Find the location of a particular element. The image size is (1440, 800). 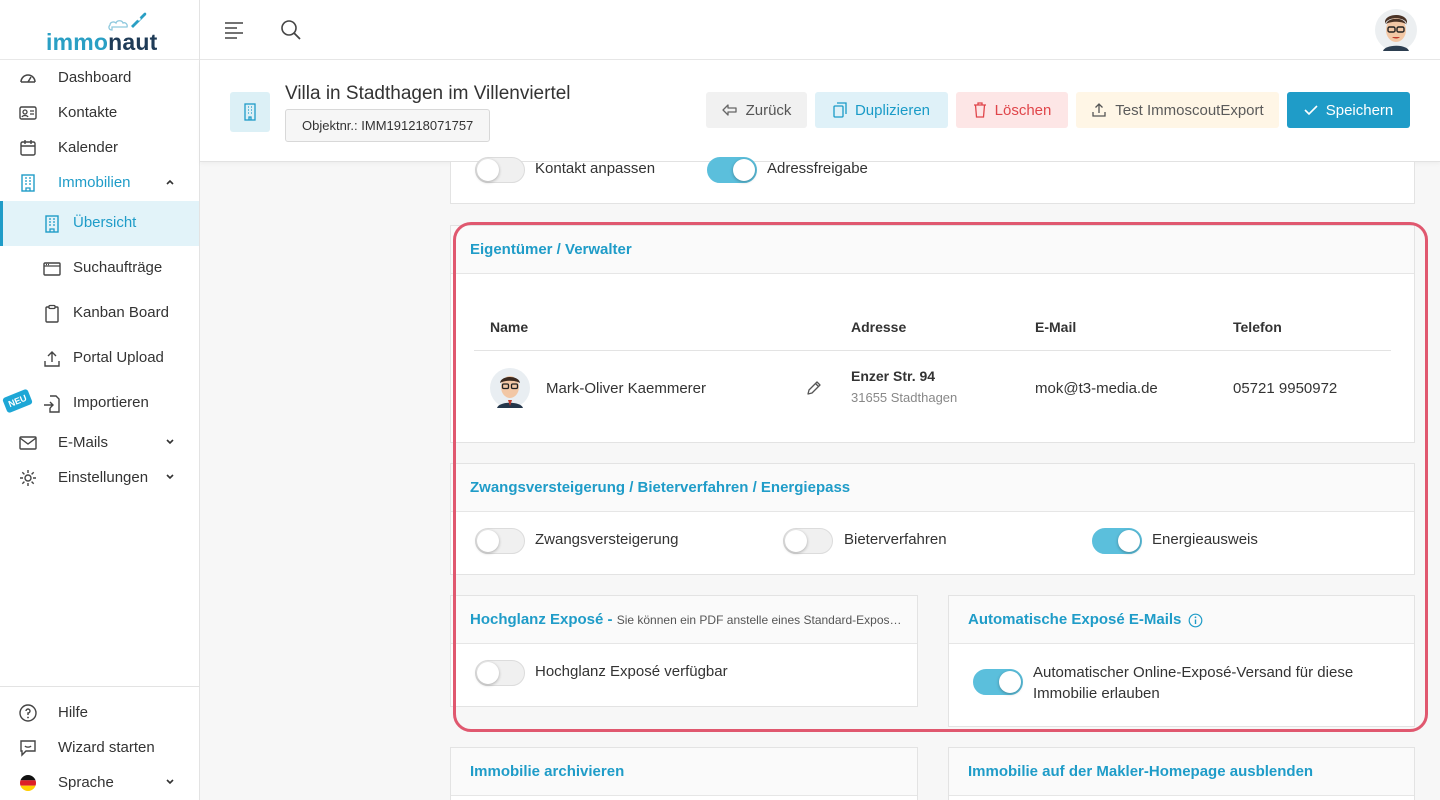

sidebar-item-kalender: Kalender is located at coordinates (99, 147).